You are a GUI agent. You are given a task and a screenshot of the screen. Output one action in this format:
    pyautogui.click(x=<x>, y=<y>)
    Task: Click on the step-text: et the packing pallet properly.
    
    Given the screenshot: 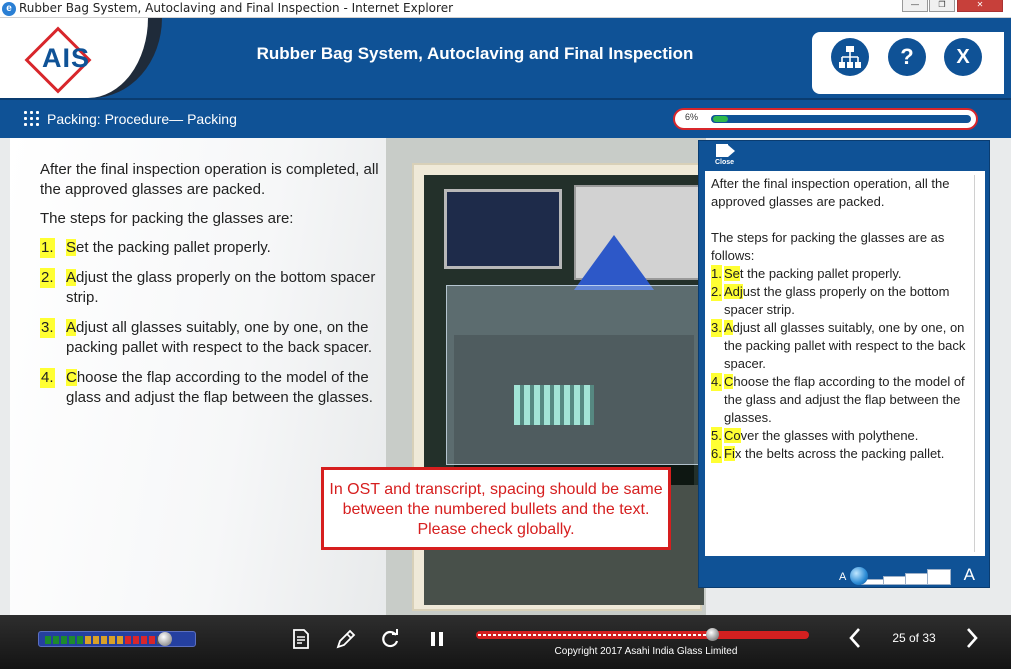 What is the action you would take?
    pyautogui.click(x=173, y=247)
    